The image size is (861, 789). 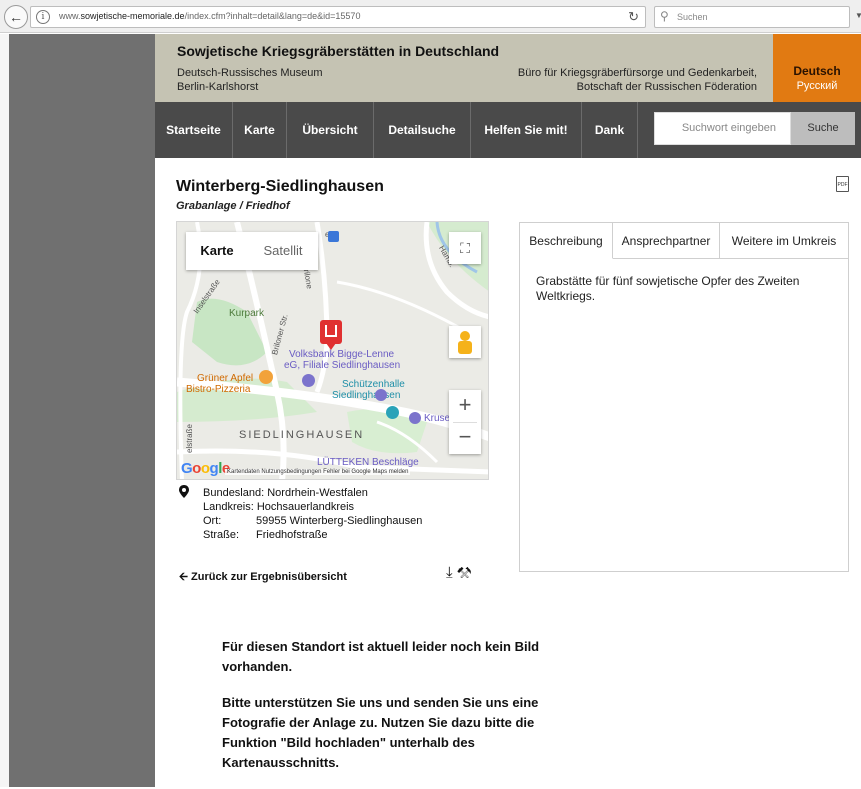 What do you see at coordinates (817, 71) in the screenshot?
I see `lang-deutsch: Deutsch` at bounding box center [817, 71].